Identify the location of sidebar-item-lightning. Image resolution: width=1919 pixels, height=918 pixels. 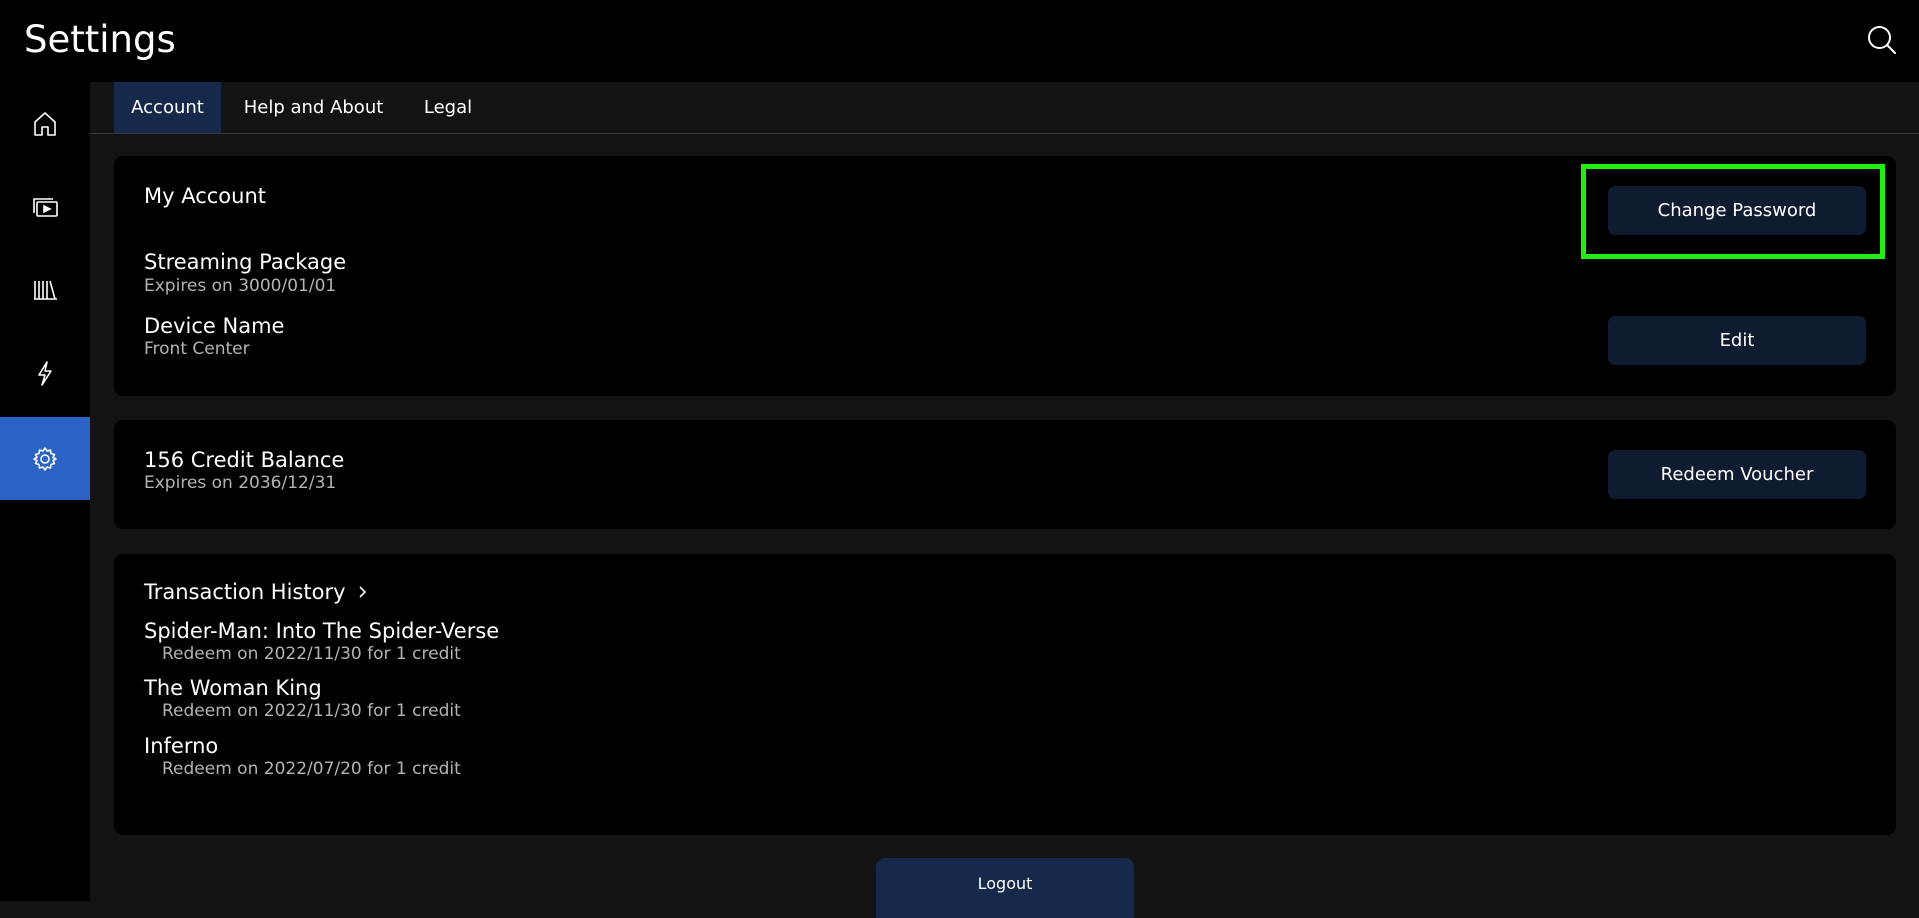
(45, 372).